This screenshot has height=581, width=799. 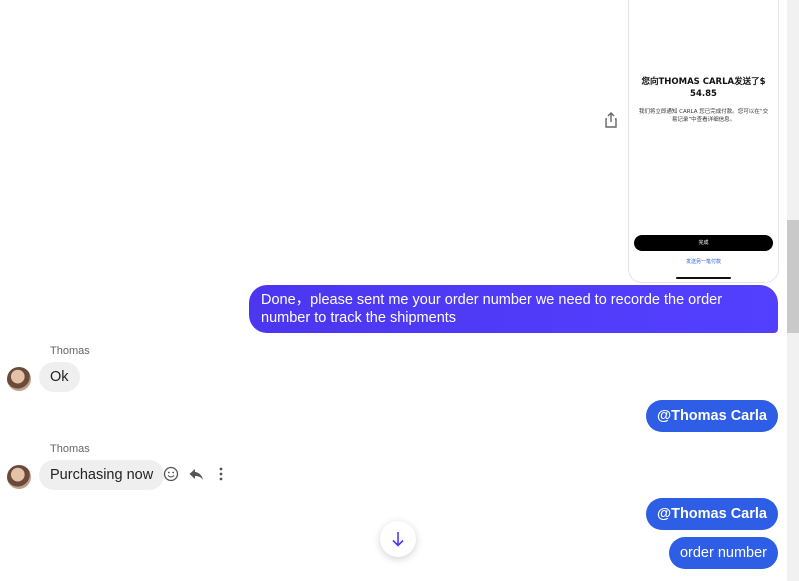 What do you see at coordinates (703, 88) in the screenshot?
I see `image-payment-title: 您向THOMAS CARLA发送了$ 54.85` at bounding box center [703, 88].